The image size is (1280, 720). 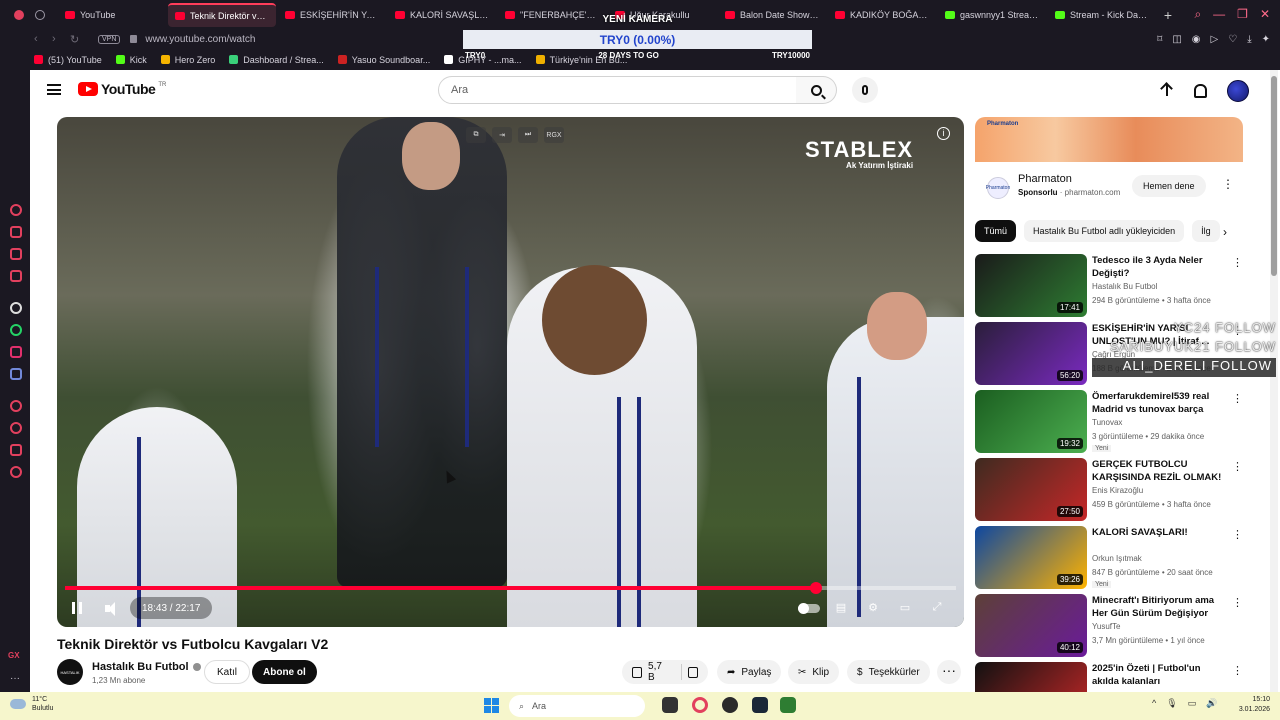 What do you see at coordinates (16, 472) in the screenshot?
I see `settings-icon` at bounding box center [16, 472].